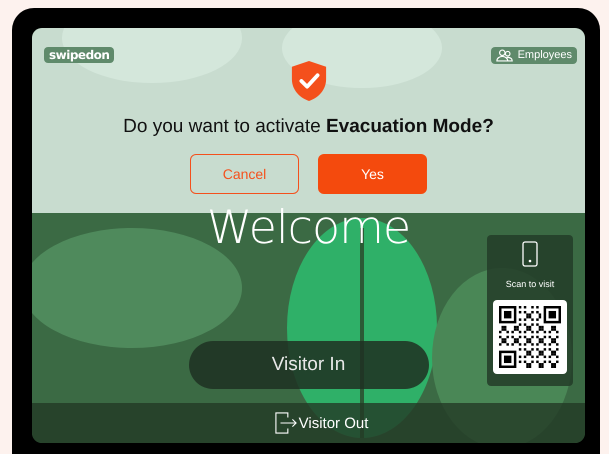 Image resolution: width=609 pixels, height=454 pixels. Describe the element at coordinates (308, 227) in the screenshot. I see `welcome-heading: Welcome` at that location.